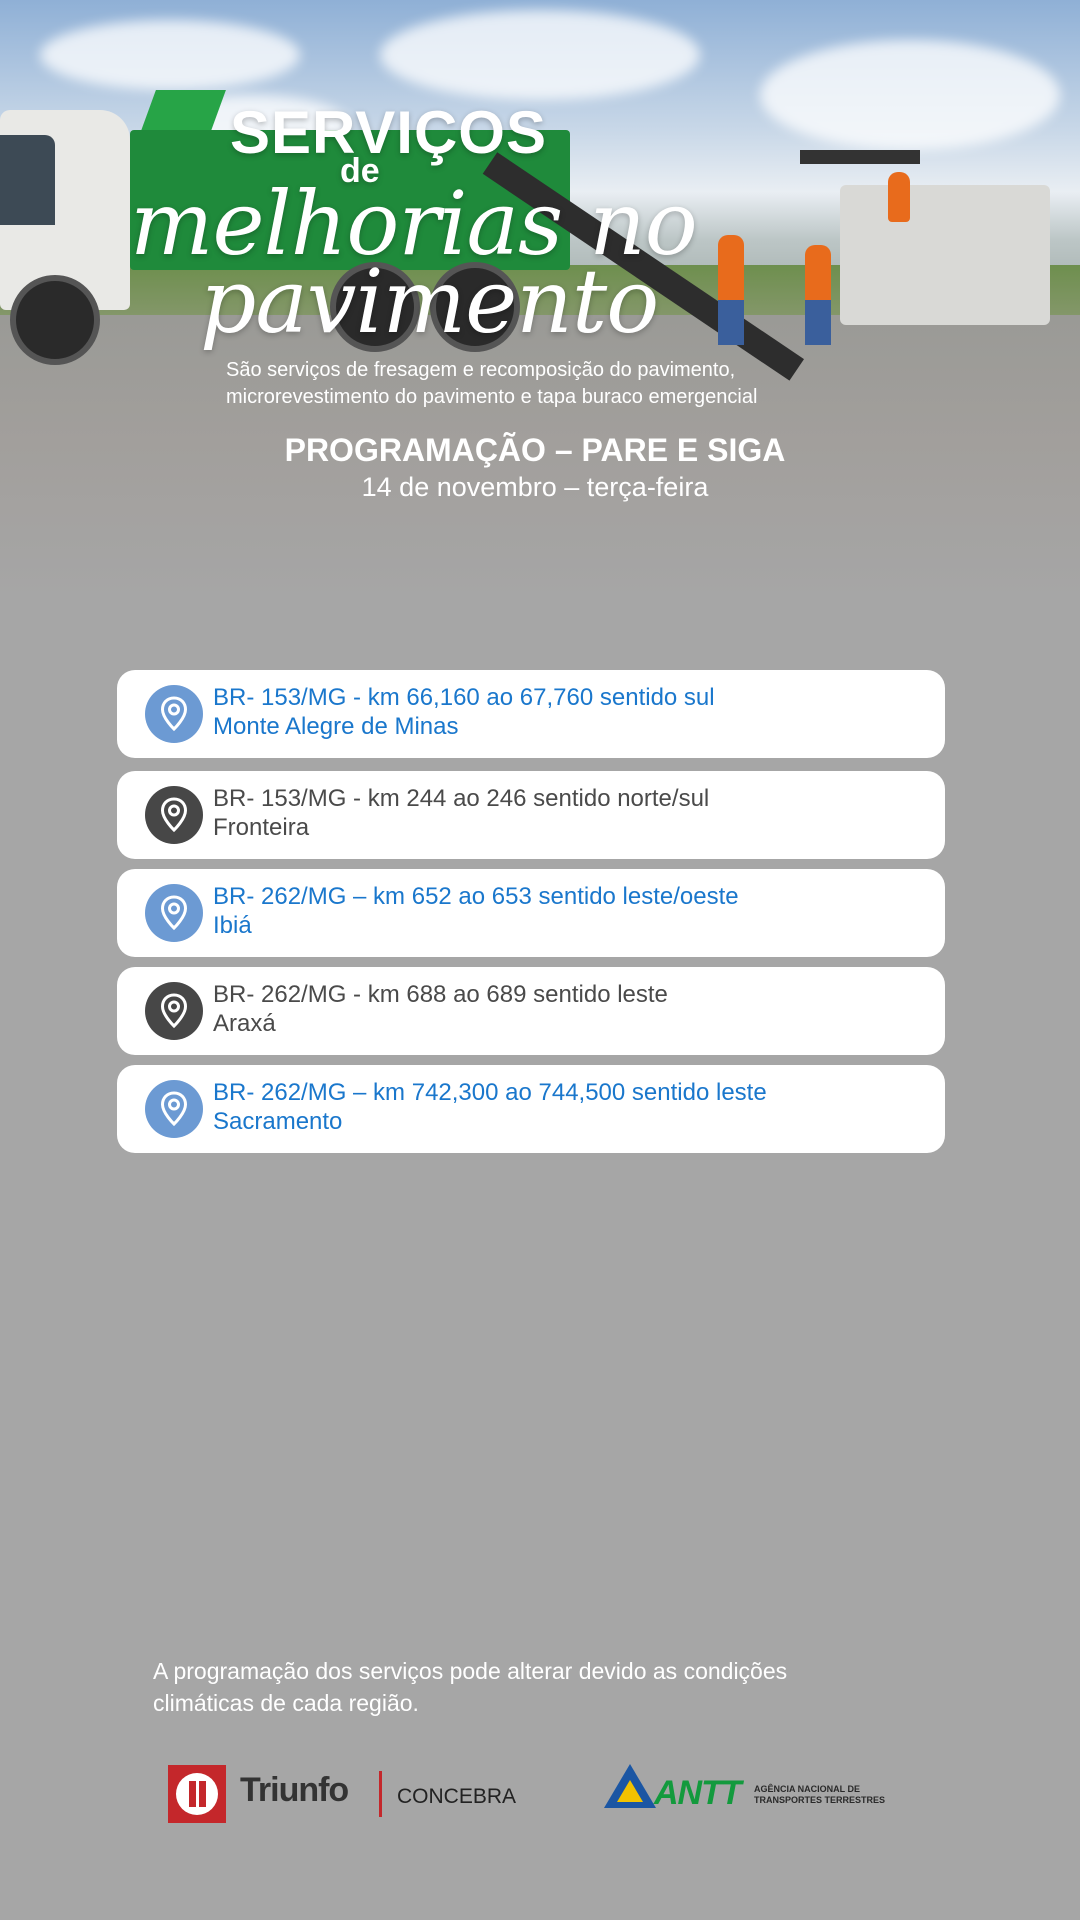  Describe the element at coordinates (294, 1790) in the screenshot. I see `triunfo-logo-text: Triunfo` at that location.